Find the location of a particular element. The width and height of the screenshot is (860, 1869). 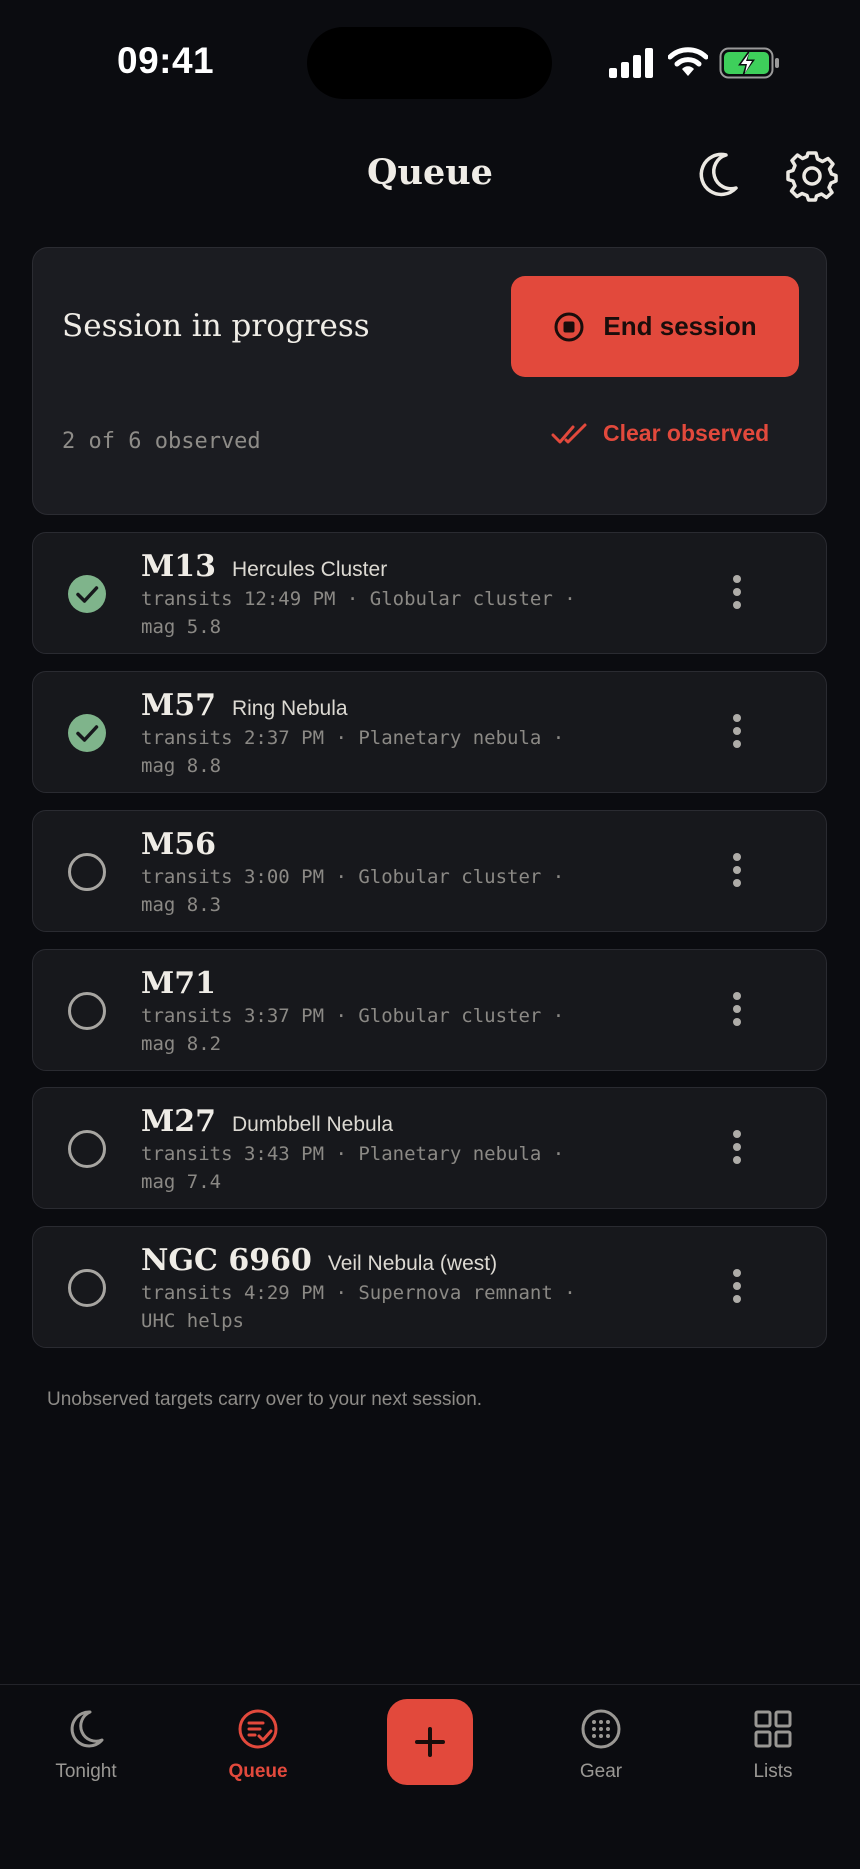

end-session-button: End session is located at coordinates (655, 326).